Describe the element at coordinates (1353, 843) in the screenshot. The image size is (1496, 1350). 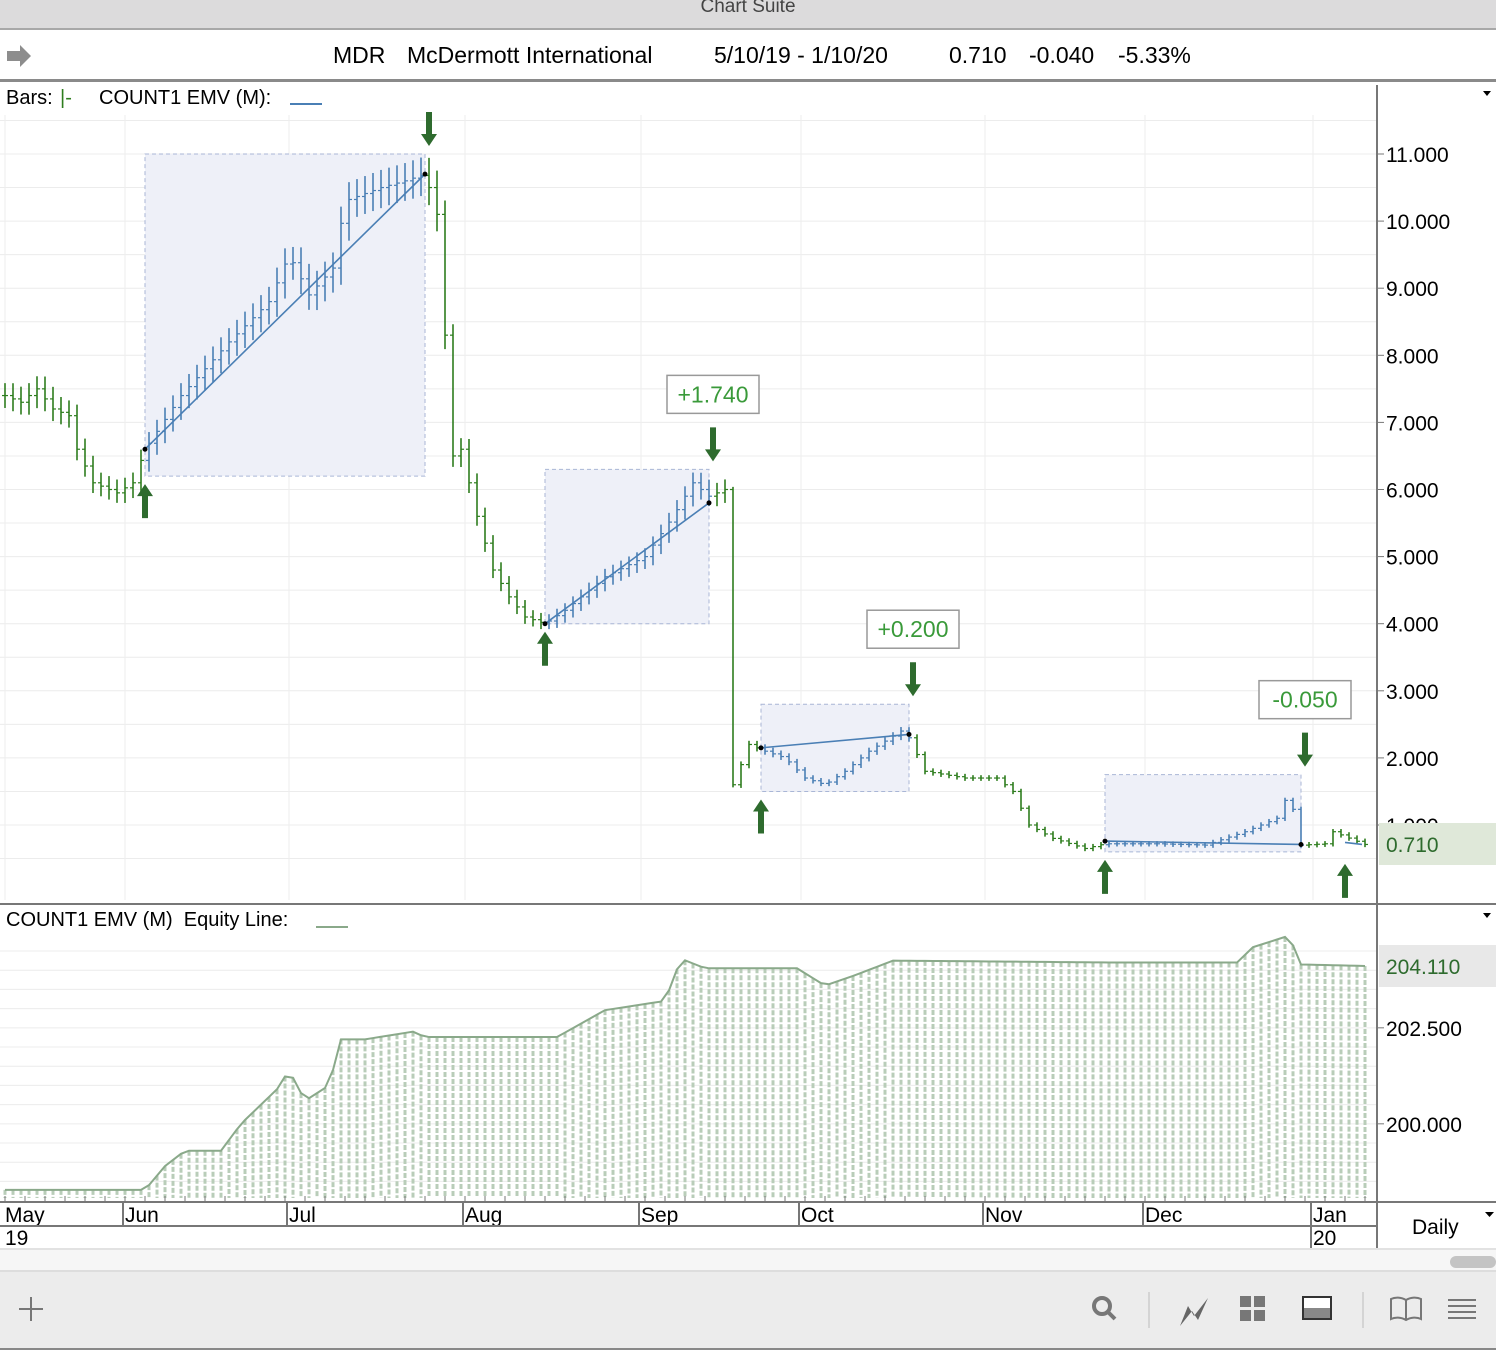
I see `emv-trade-line` at that location.